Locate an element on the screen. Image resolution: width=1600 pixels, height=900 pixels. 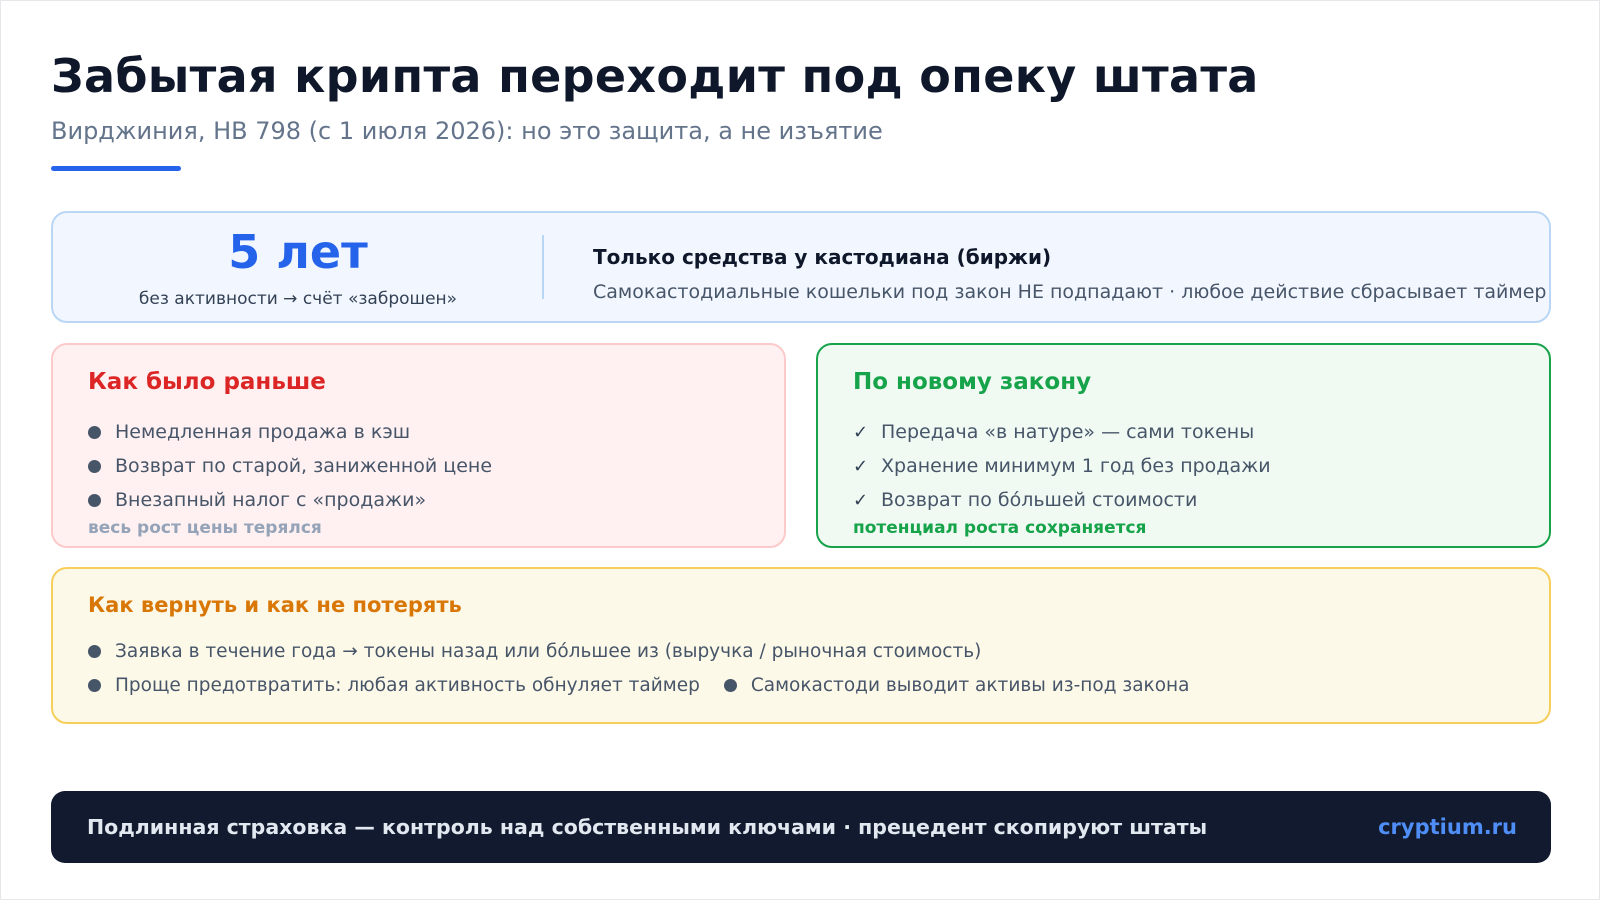
old-law-title: Как было раньше is located at coordinates (207, 382).